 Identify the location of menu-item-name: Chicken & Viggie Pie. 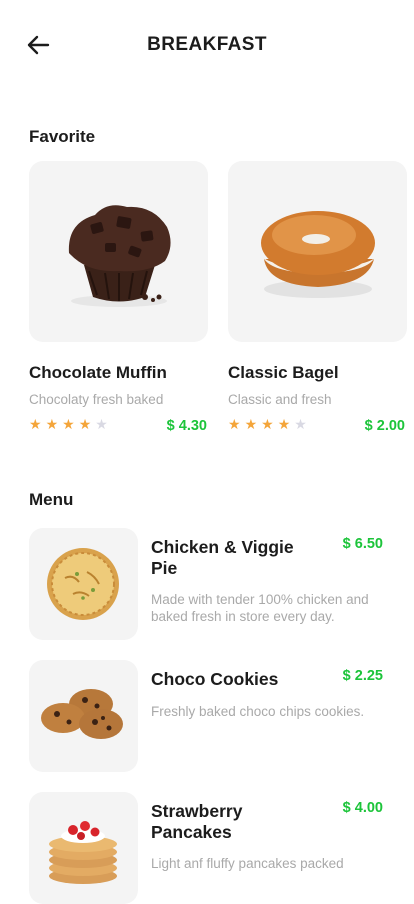
(222, 557).